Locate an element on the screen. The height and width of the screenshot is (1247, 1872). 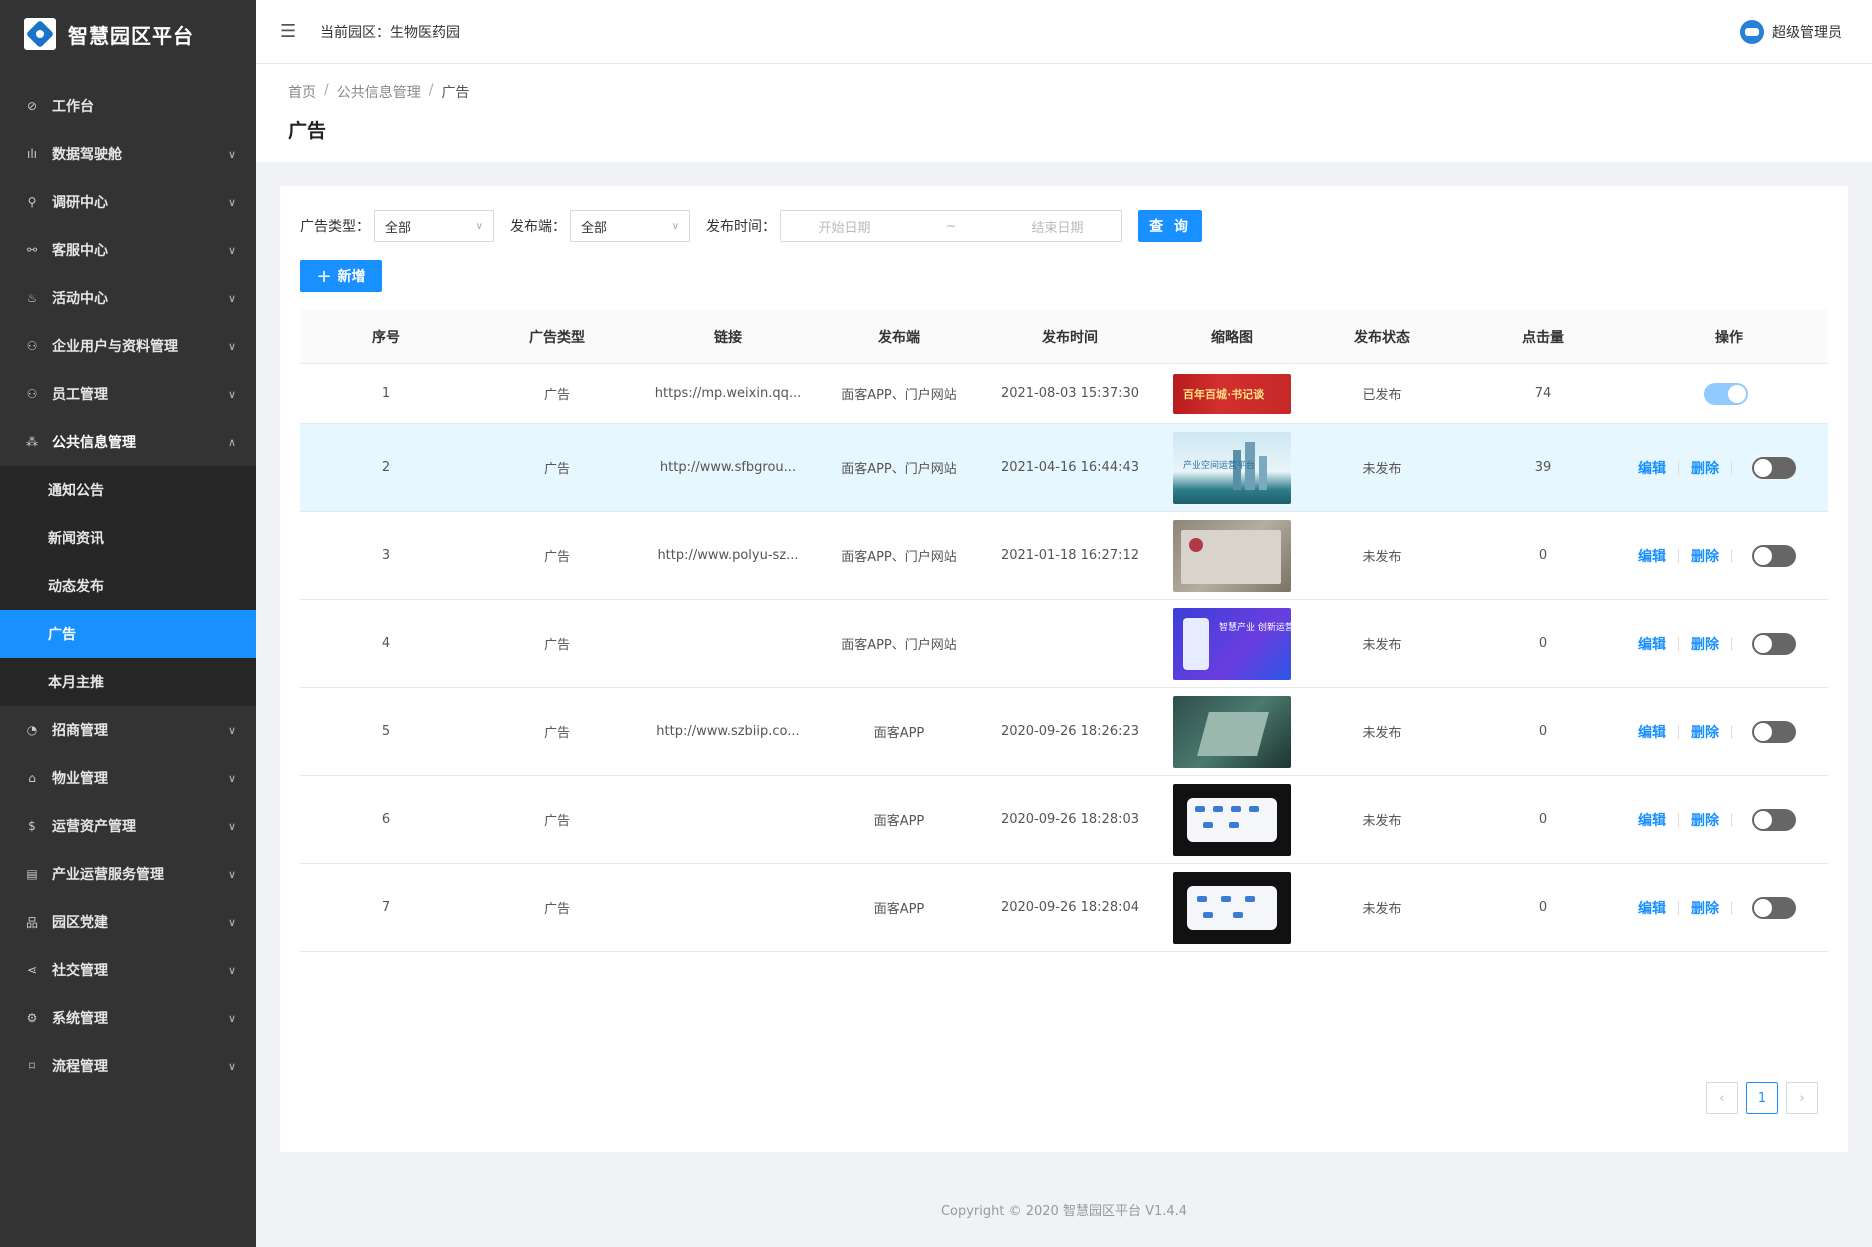
prev-page-button: ‹ is located at coordinates (1722, 1098).